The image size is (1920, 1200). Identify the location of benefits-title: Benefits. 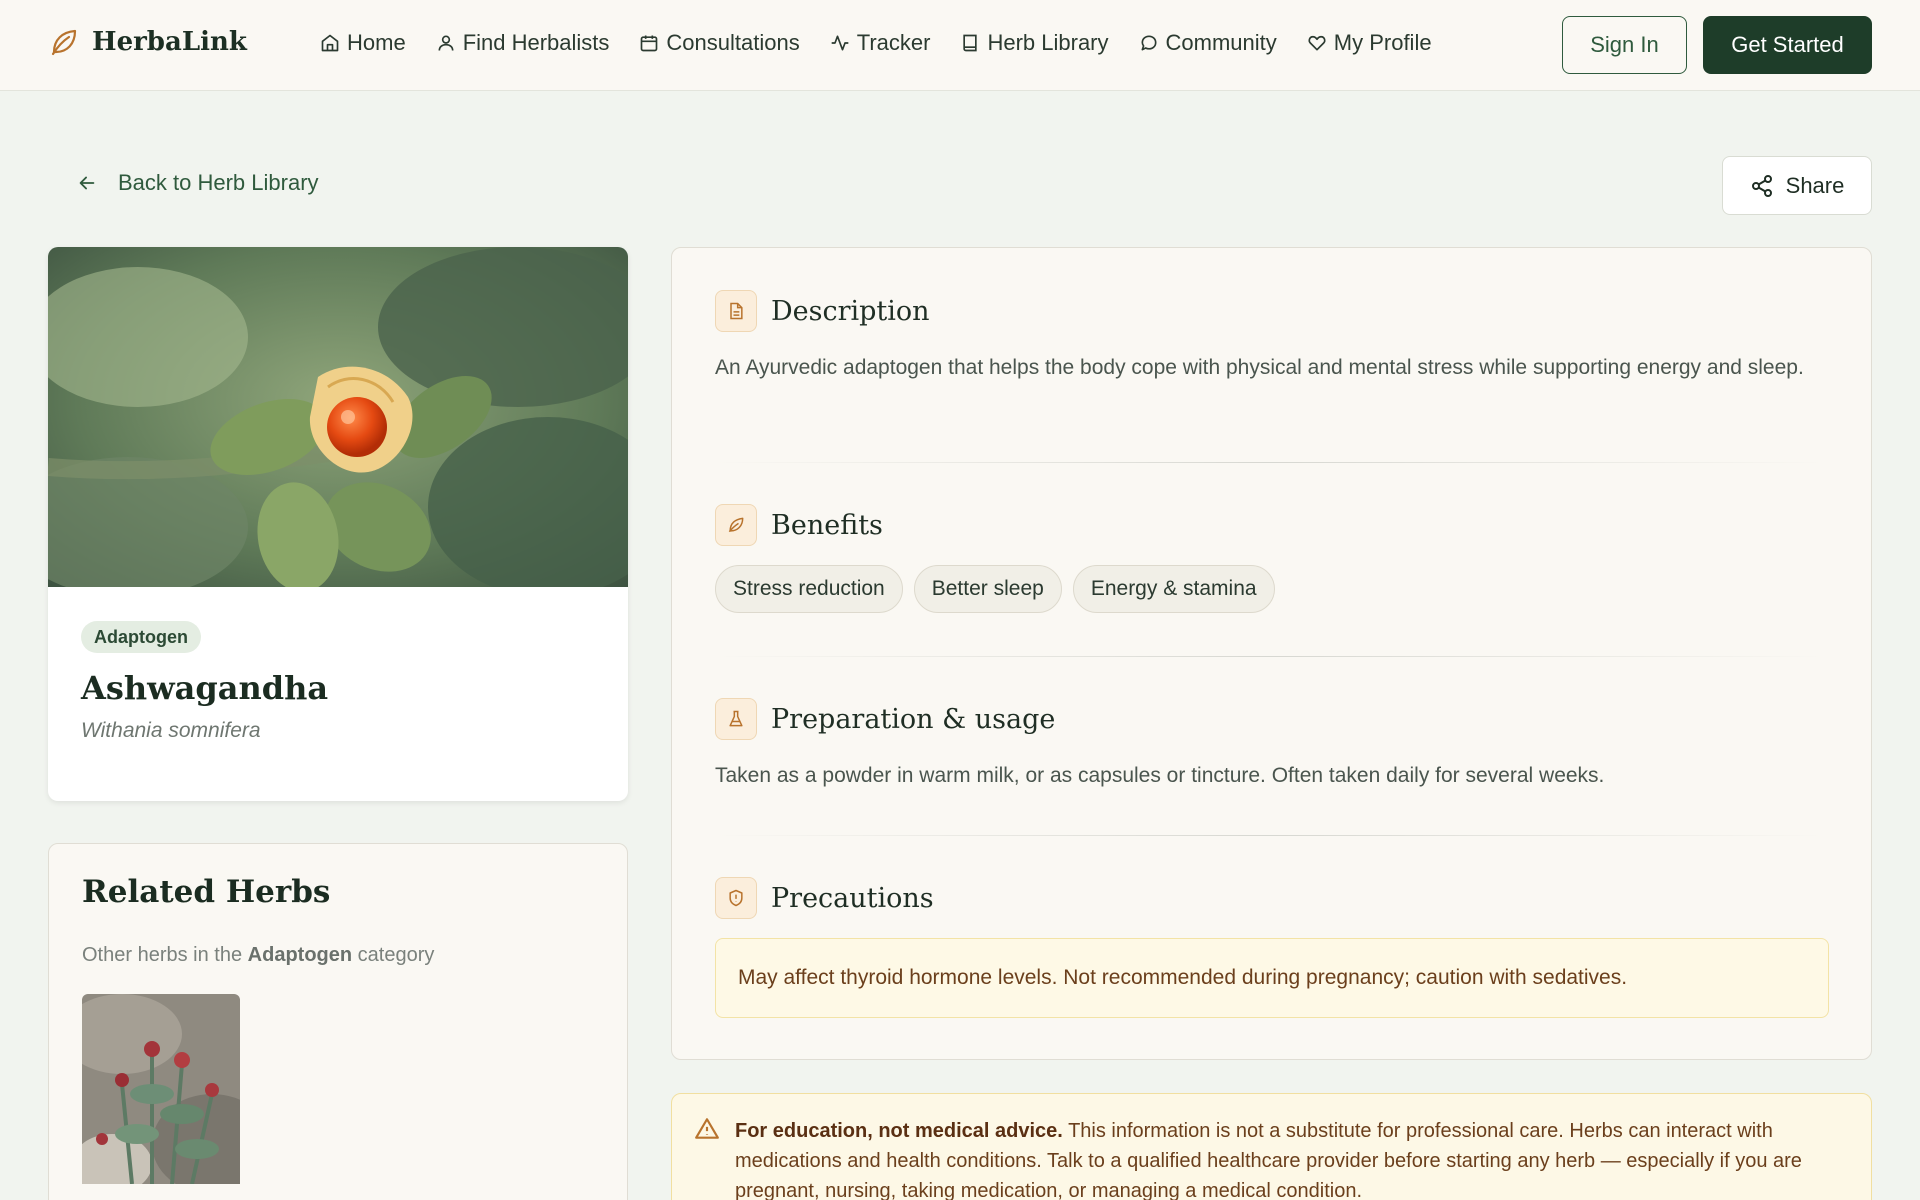
(827, 525).